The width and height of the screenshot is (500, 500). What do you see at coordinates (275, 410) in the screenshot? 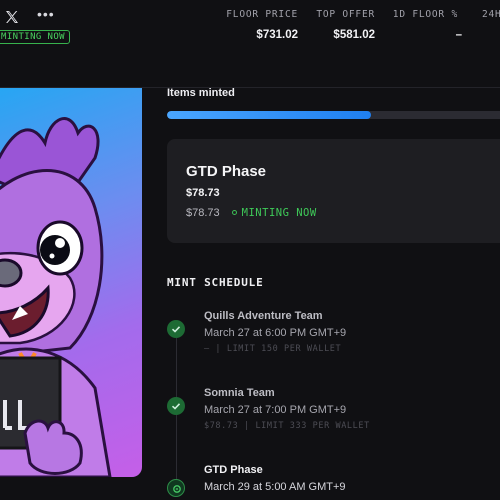
I see `stage-date: March 27 at 7:00 PM GMT+9` at bounding box center [275, 410].